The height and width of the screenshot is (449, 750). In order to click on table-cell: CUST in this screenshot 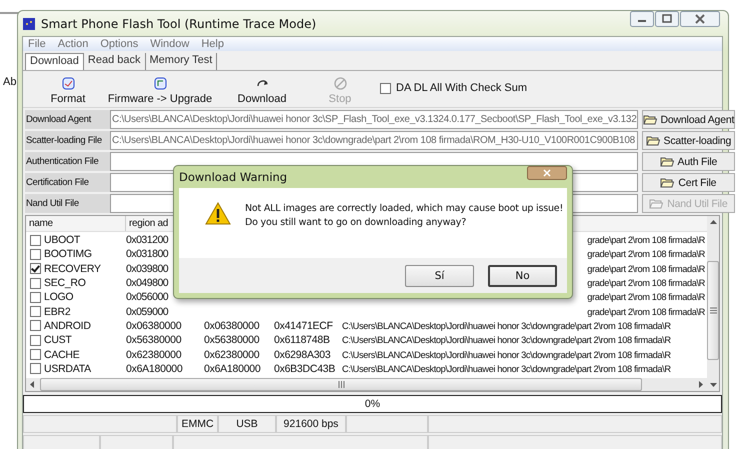, I will do `click(58, 340)`.